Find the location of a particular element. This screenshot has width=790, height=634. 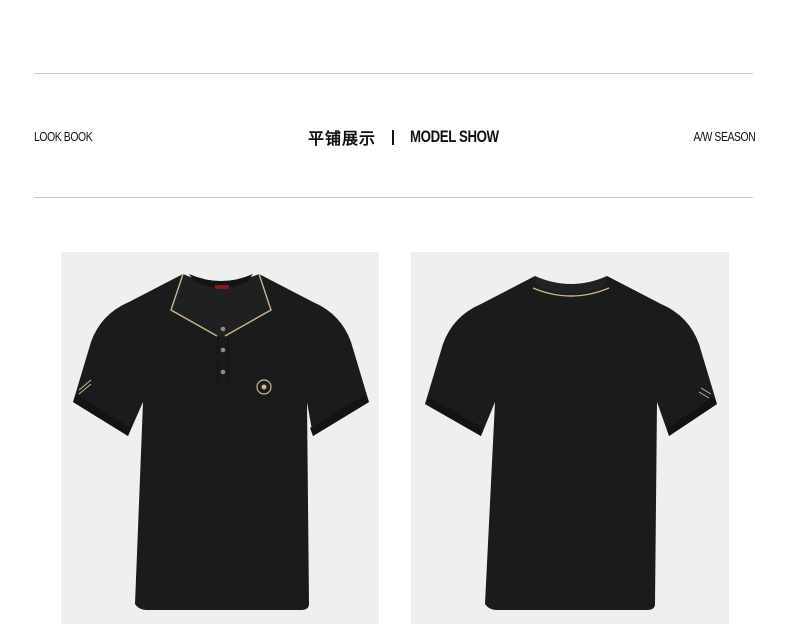

title-chinese: 平铺展示 is located at coordinates (342, 138).